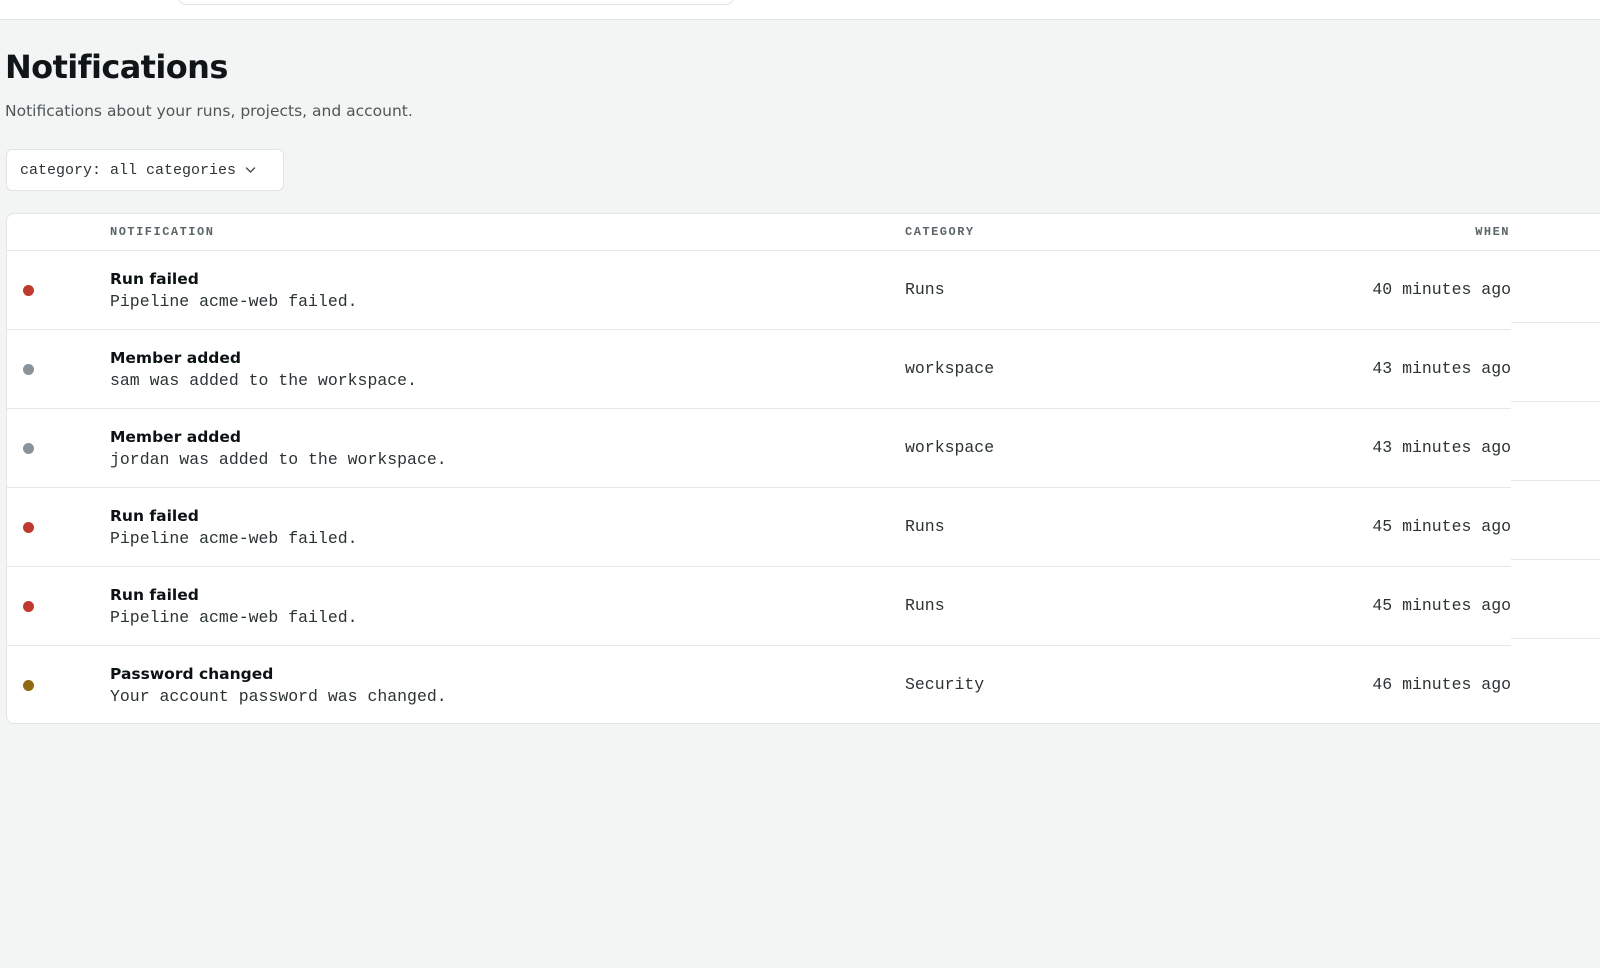  I want to click on column-header-notification: NOTIFICATION, so click(162, 232).